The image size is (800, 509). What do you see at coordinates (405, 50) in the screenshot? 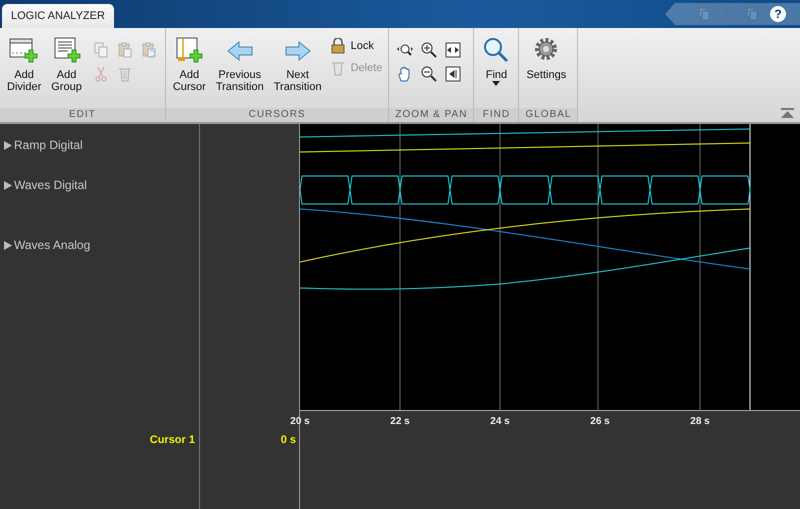
I see `zoom-icon` at bounding box center [405, 50].